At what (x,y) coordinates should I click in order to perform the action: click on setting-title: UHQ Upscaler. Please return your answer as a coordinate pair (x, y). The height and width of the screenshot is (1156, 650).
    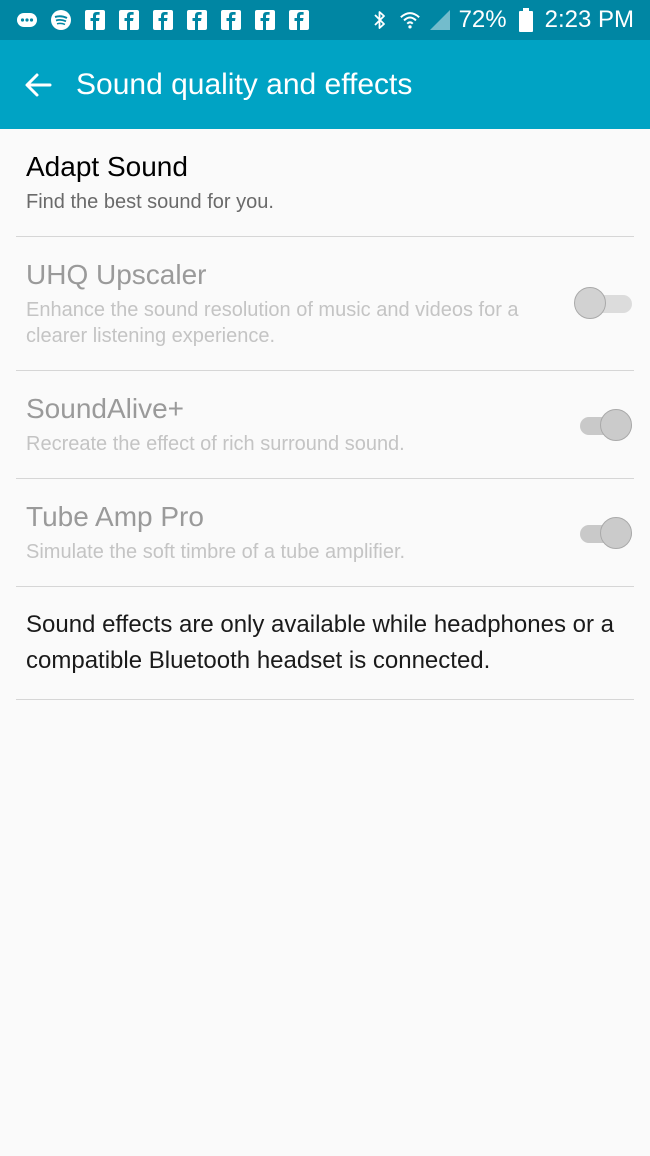
    Looking at the image, I should click on (116, 274).